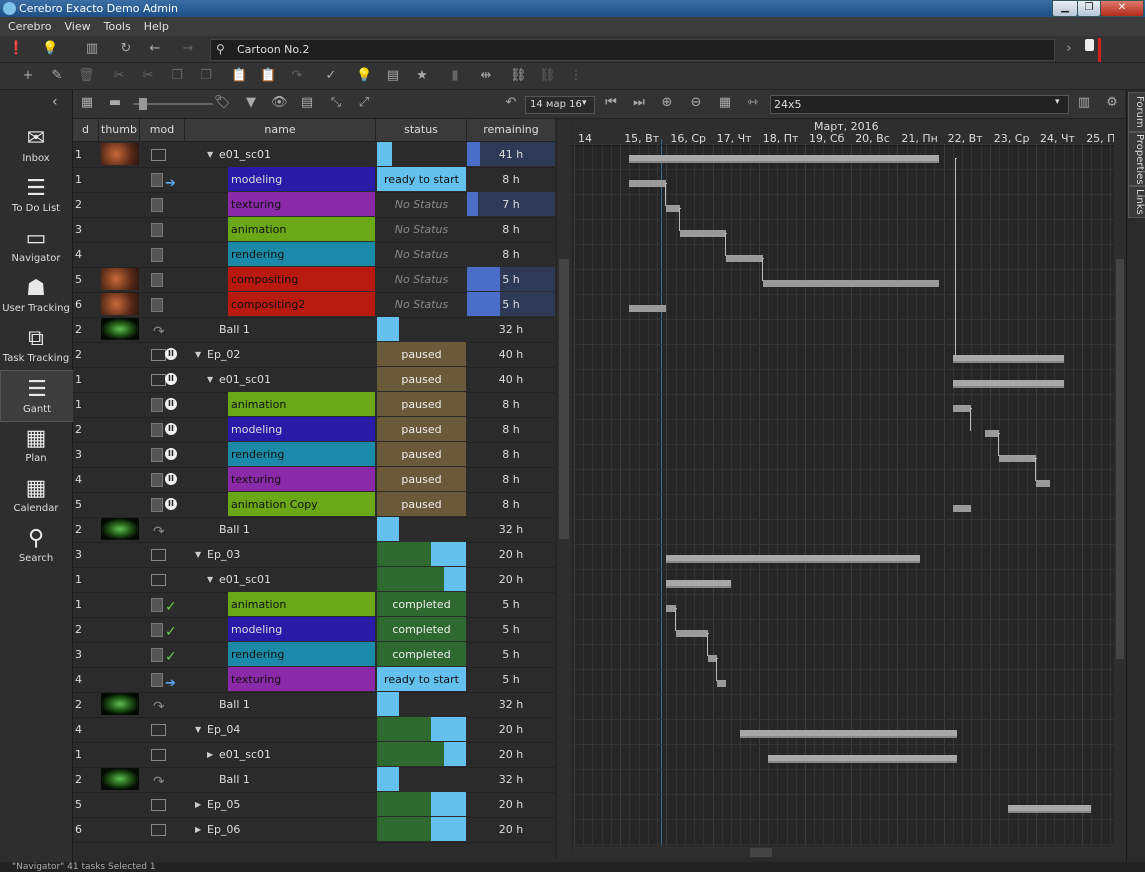 The image size is (1145, 872). I want to click on menu-tools: Tools, so click(116, 25).